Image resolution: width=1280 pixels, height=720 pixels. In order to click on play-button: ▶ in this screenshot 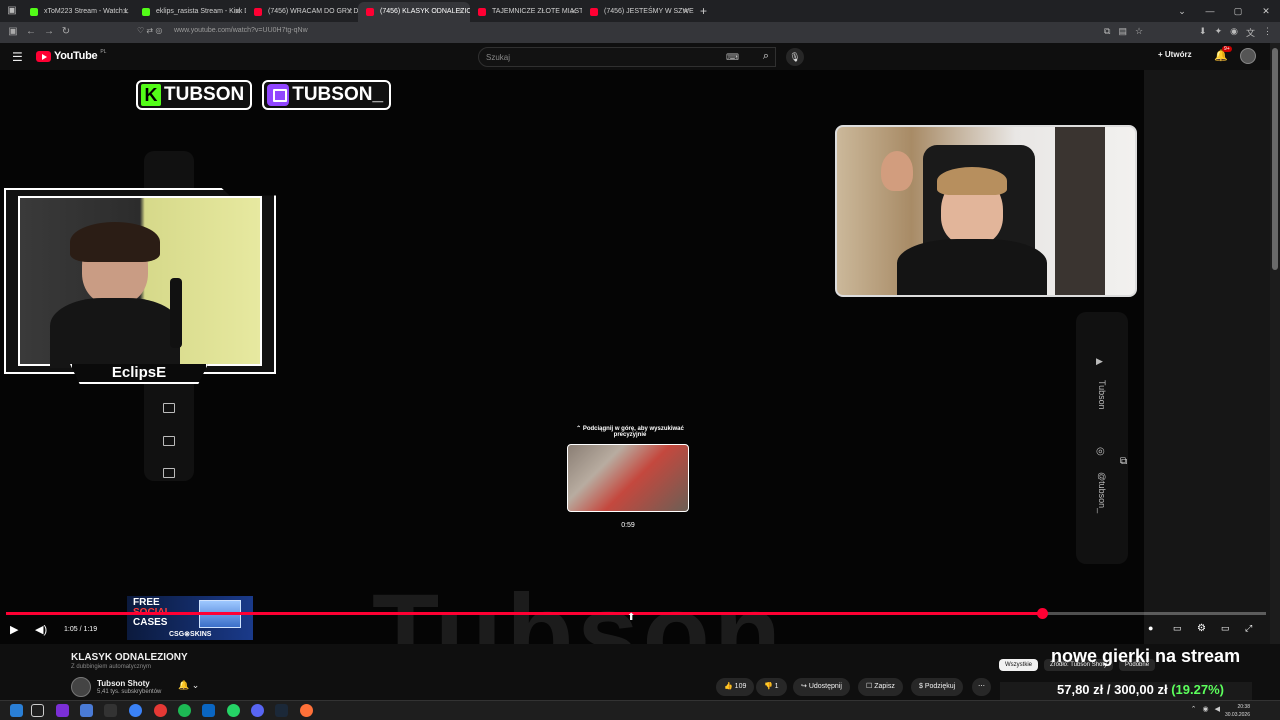, I will do `click(14, 629)`.